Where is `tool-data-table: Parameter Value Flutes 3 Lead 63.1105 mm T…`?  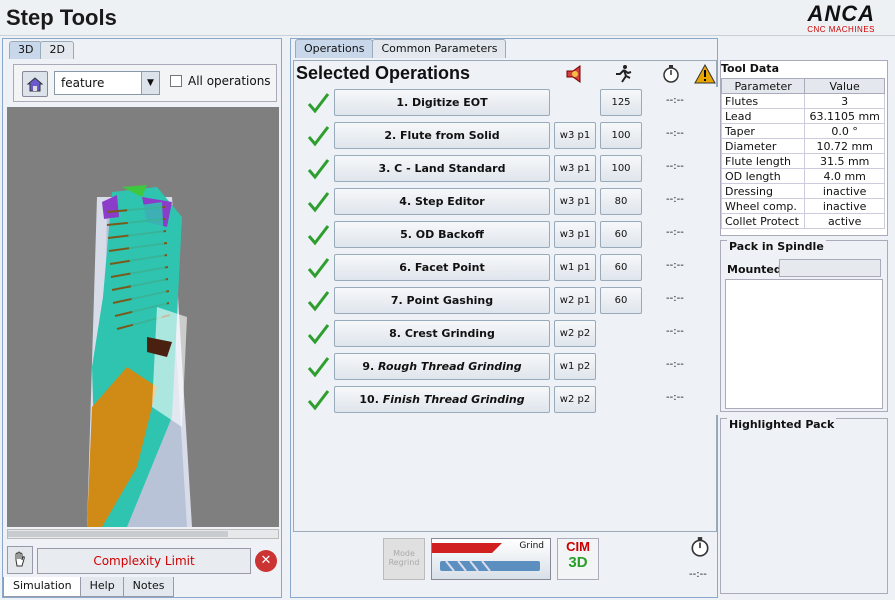
tool-data-table: Parameter Value Flutes 3 Lead 63.1105 mm T… is located at coordinates (802, 153).